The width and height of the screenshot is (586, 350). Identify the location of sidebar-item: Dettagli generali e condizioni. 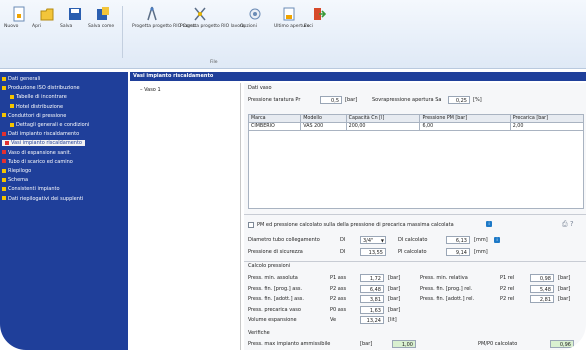
(49, 125).